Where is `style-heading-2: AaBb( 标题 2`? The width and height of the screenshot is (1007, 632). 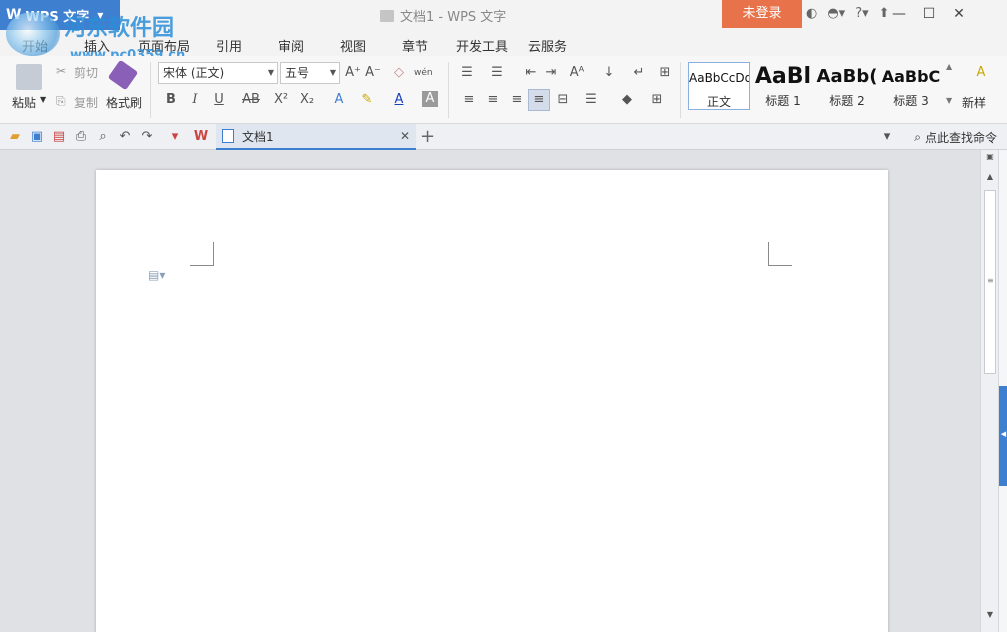
style-heading-2: AaBb( 标题 2 is located at coordinates (847, 86).